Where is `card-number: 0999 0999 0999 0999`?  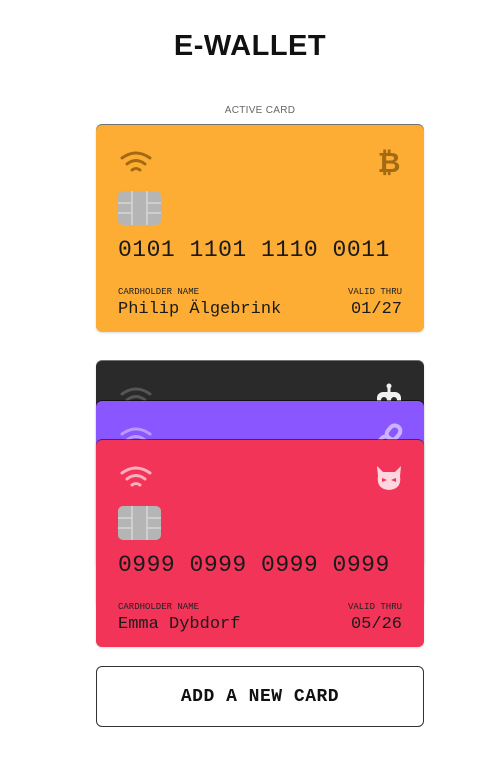 card-number: 0999 0999 0999 0999 is located at coordinates (254, 565).